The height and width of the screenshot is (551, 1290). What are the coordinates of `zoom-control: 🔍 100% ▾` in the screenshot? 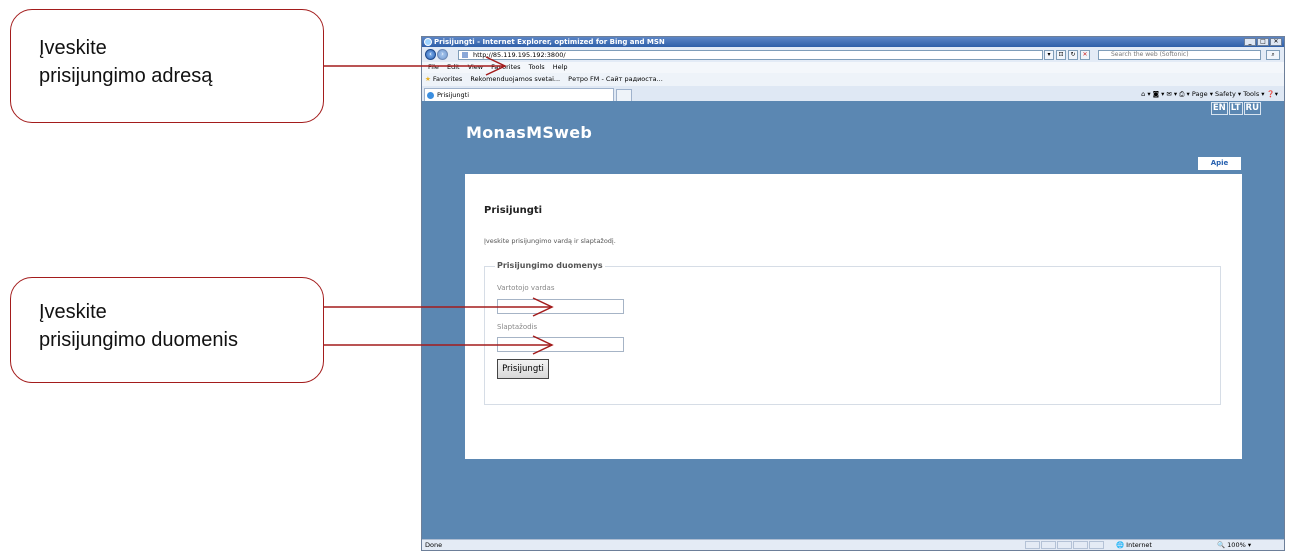 It's located at (1234, 545).